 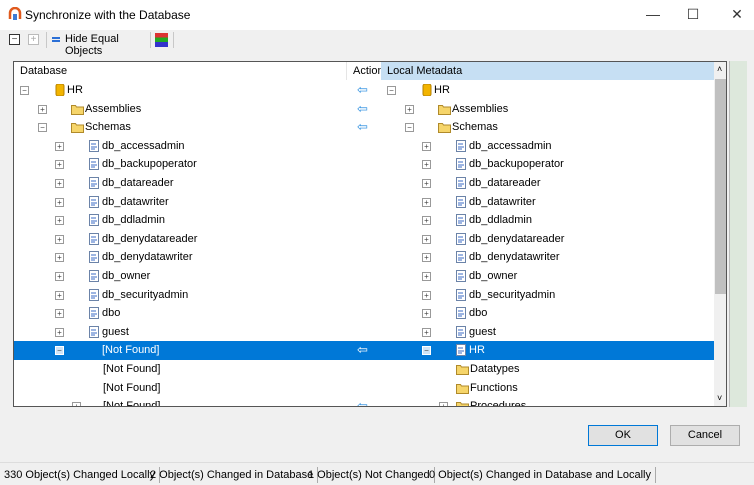 I want to click on tree-row: − HR − HR ⇦, so click(x=364, y=90).